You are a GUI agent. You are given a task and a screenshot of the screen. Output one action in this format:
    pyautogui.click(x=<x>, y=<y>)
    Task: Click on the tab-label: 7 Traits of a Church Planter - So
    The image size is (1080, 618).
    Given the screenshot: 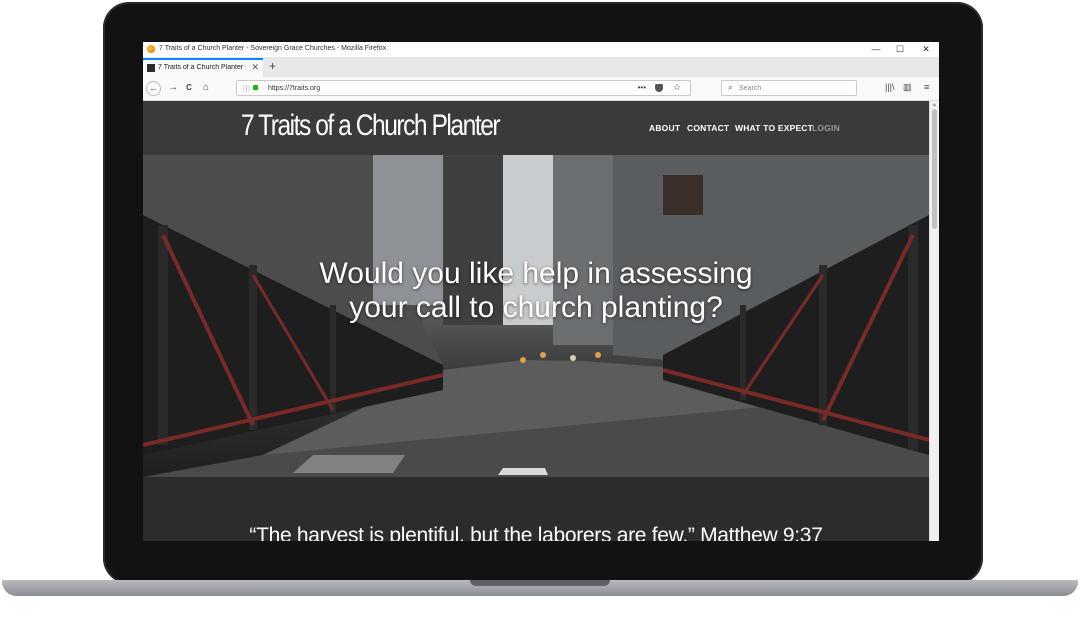 What is the action you would take?
    pyautogui.click(x=202, y=67)
    